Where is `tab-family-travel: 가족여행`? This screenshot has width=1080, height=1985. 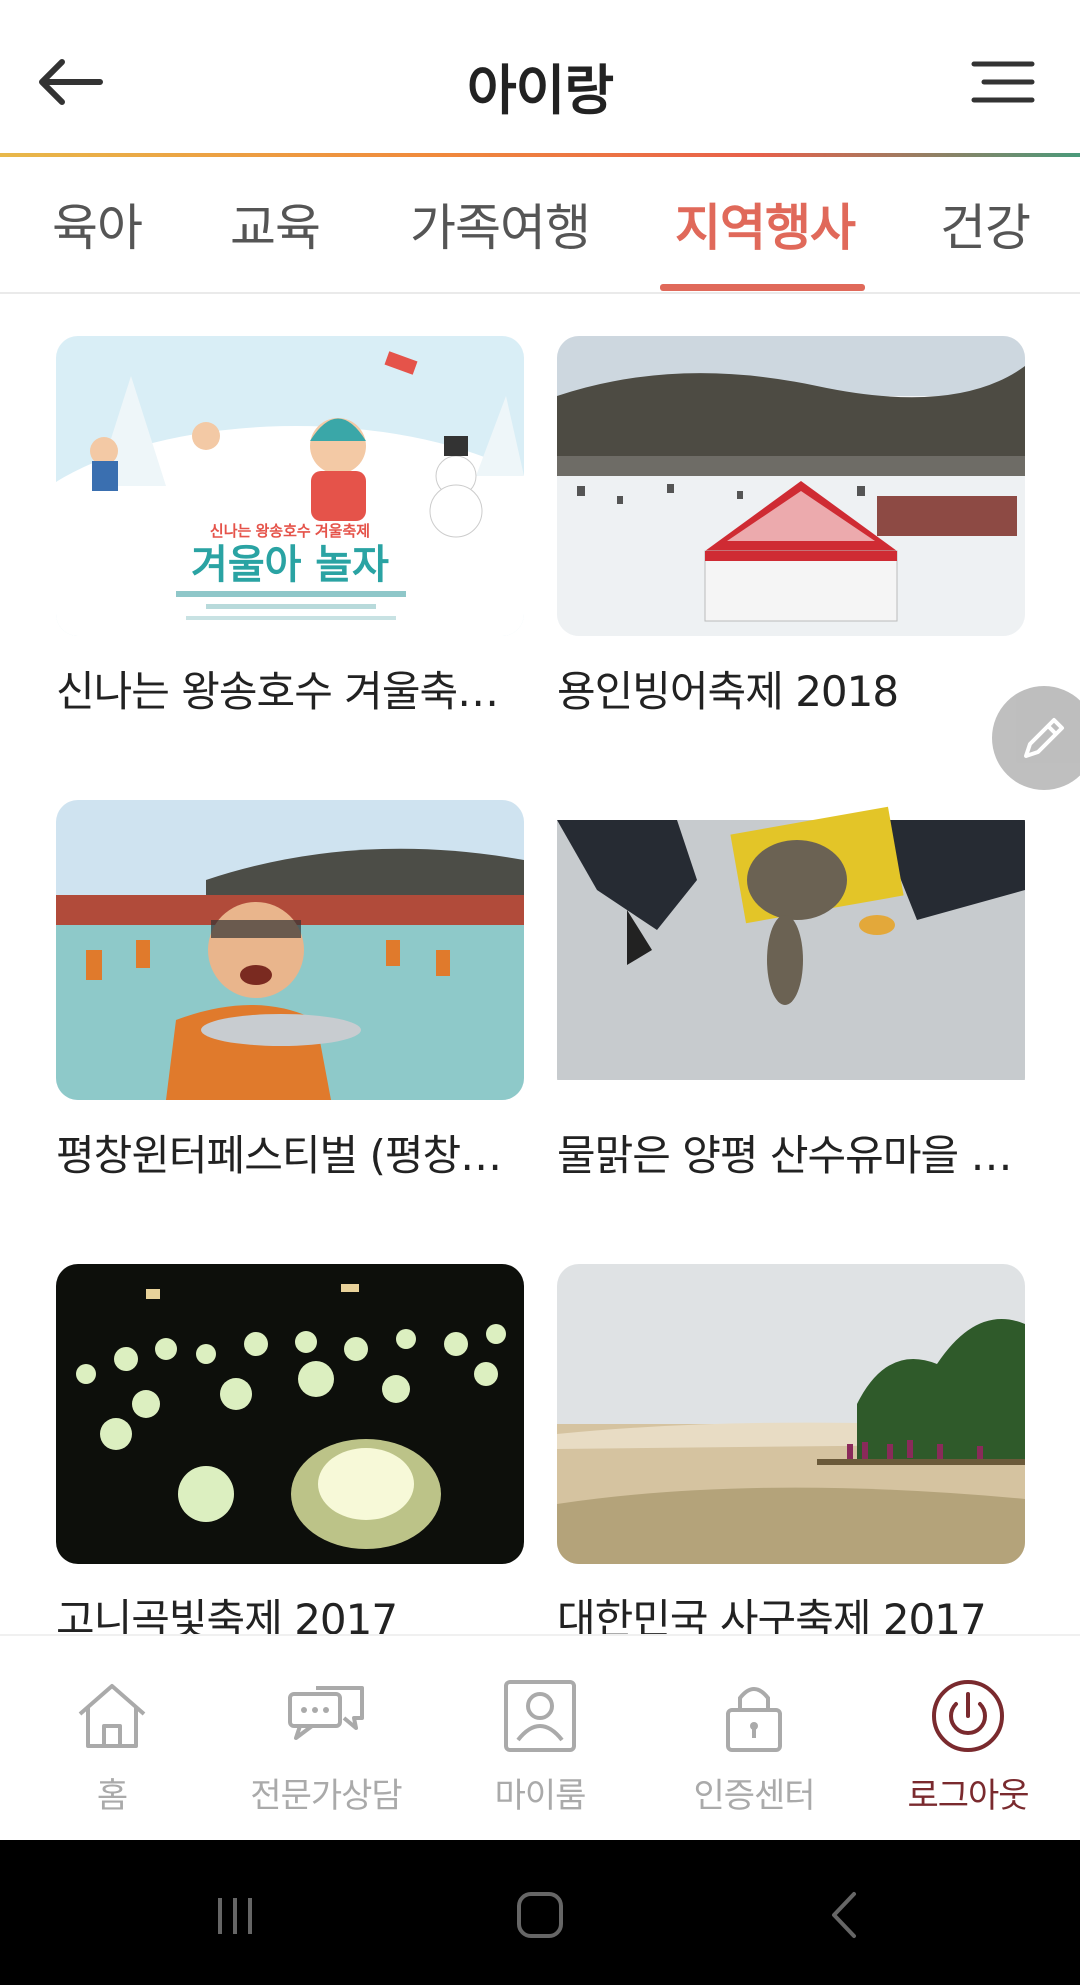 tab-family-travel: 가족여행 is located at coordinates (500, 224).